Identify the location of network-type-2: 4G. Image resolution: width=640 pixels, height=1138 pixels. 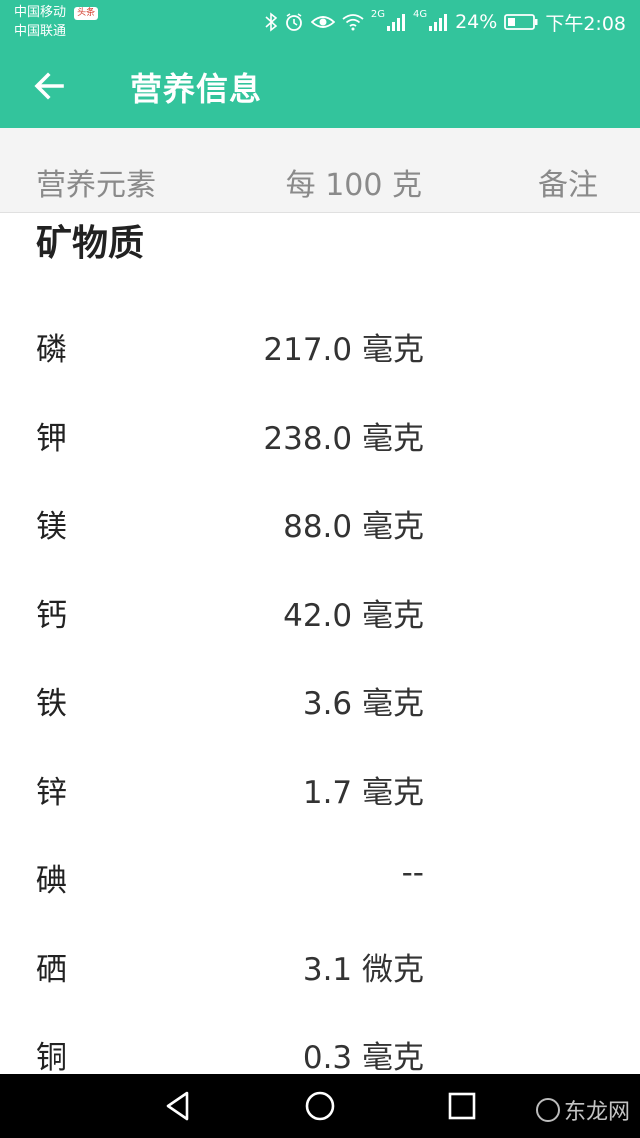
(420, 14).